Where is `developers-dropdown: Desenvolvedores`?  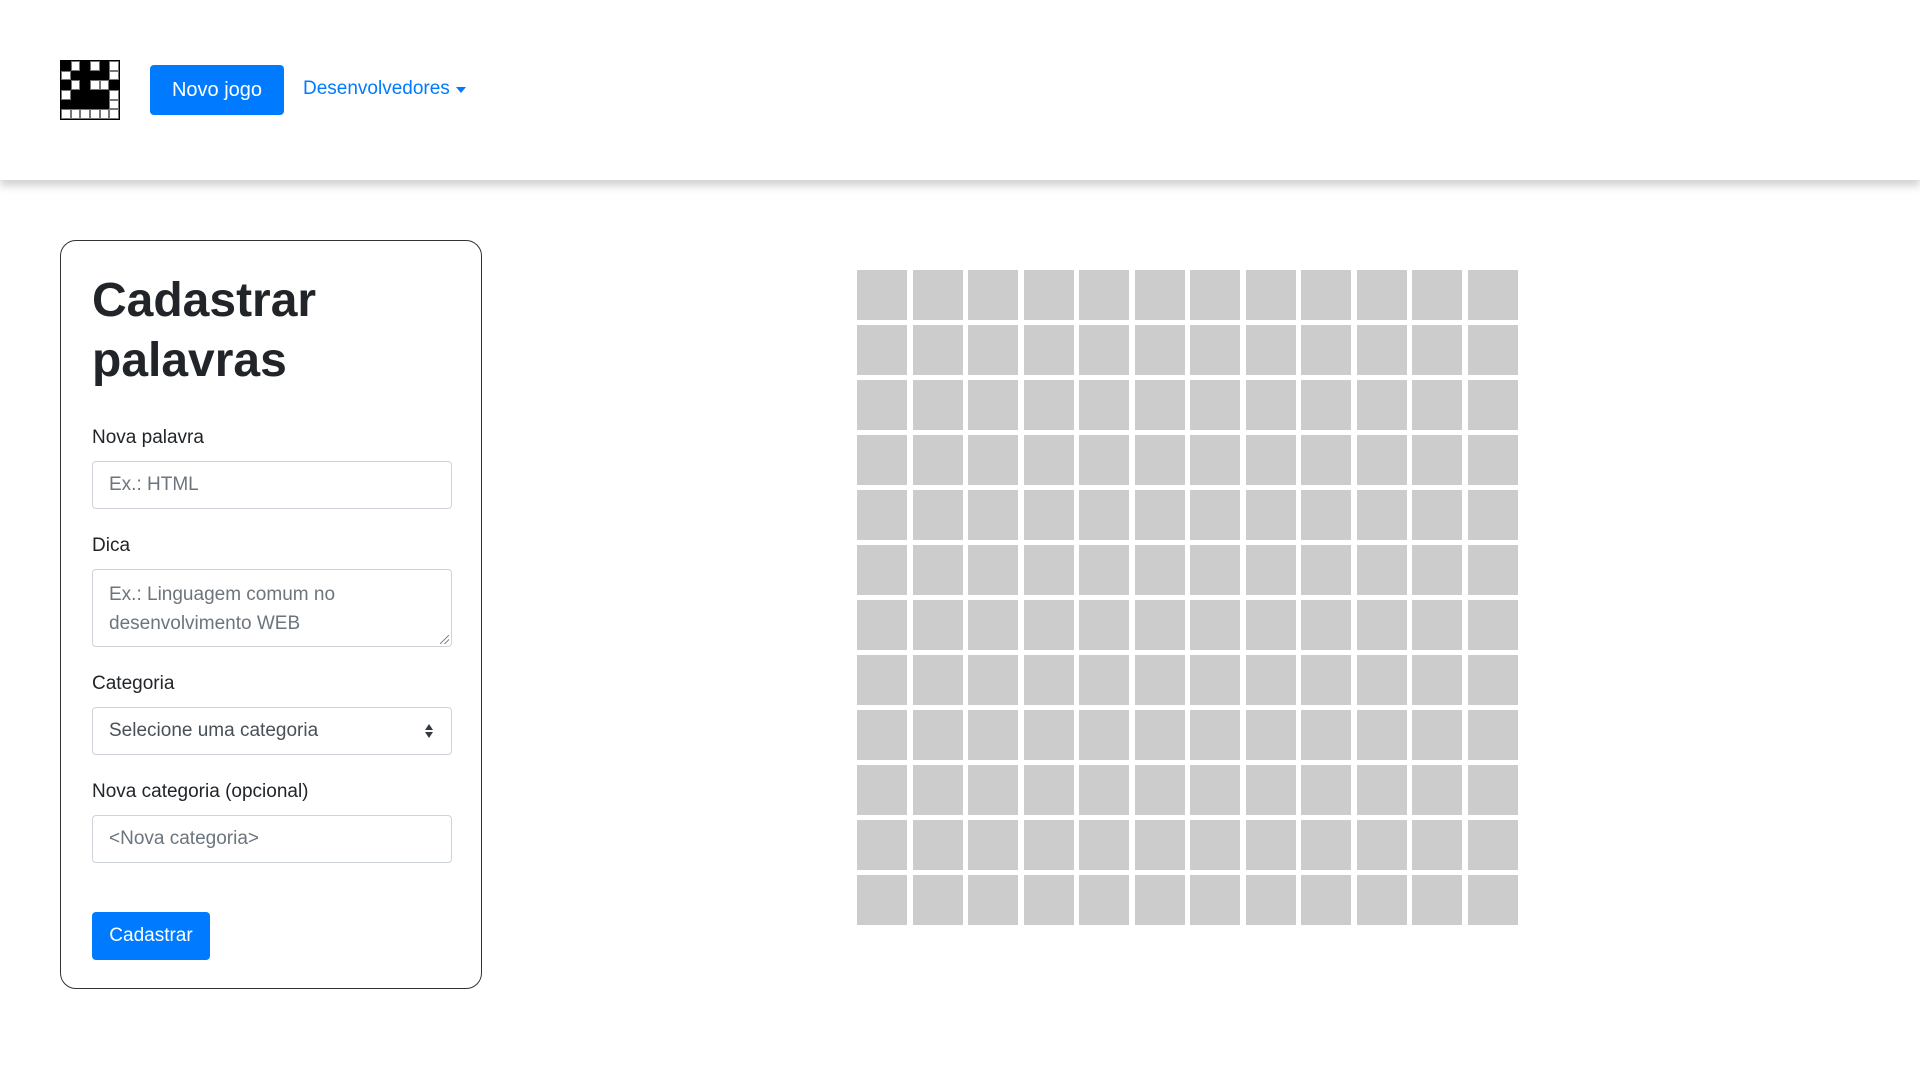
developers-dropdown: Desenvolvedores is located at coordinates (384, 89).